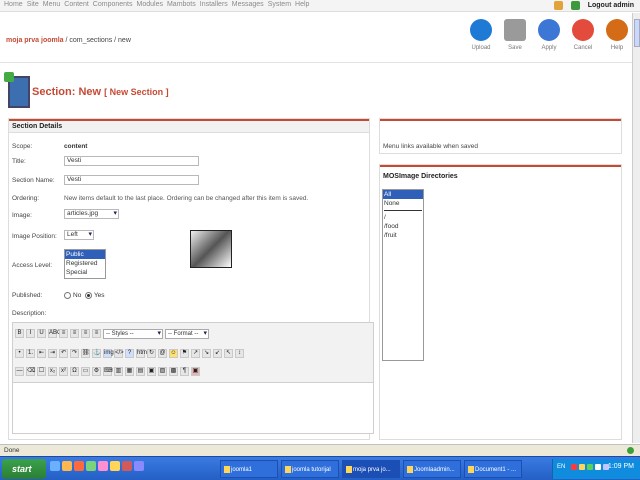  I want to click on layer-button: ▭, so click(85, 371).